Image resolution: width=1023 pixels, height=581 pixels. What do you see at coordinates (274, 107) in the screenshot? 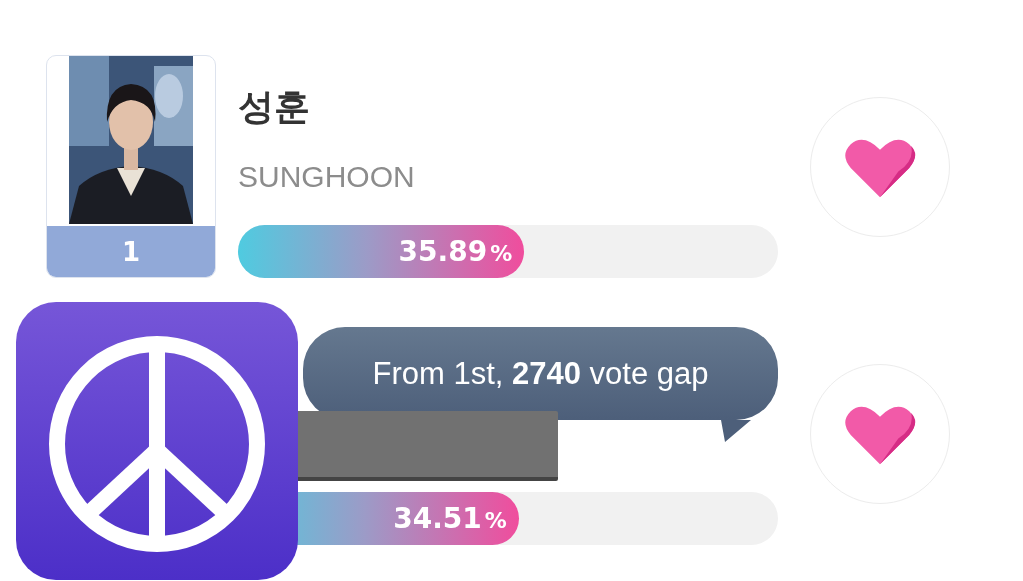
I see `candidate-name: 성훈` at bounding box center [274, 107].